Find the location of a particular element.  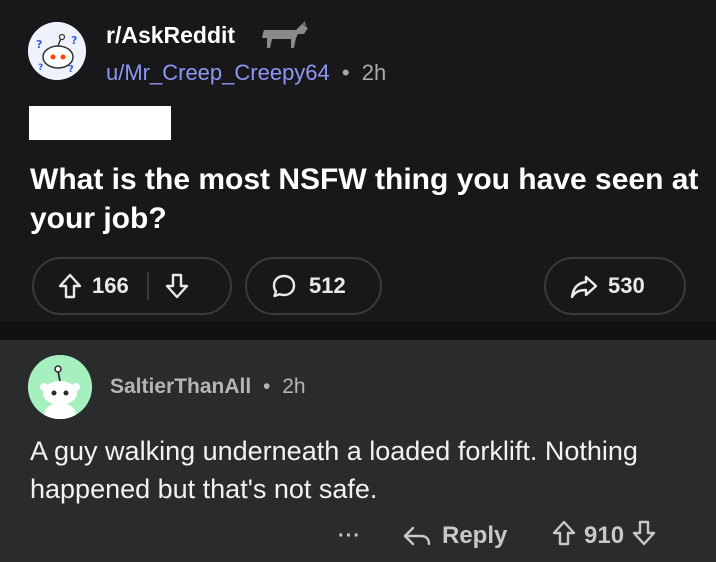

comment-vote-count: 910 is located at coordinates (604, 535).